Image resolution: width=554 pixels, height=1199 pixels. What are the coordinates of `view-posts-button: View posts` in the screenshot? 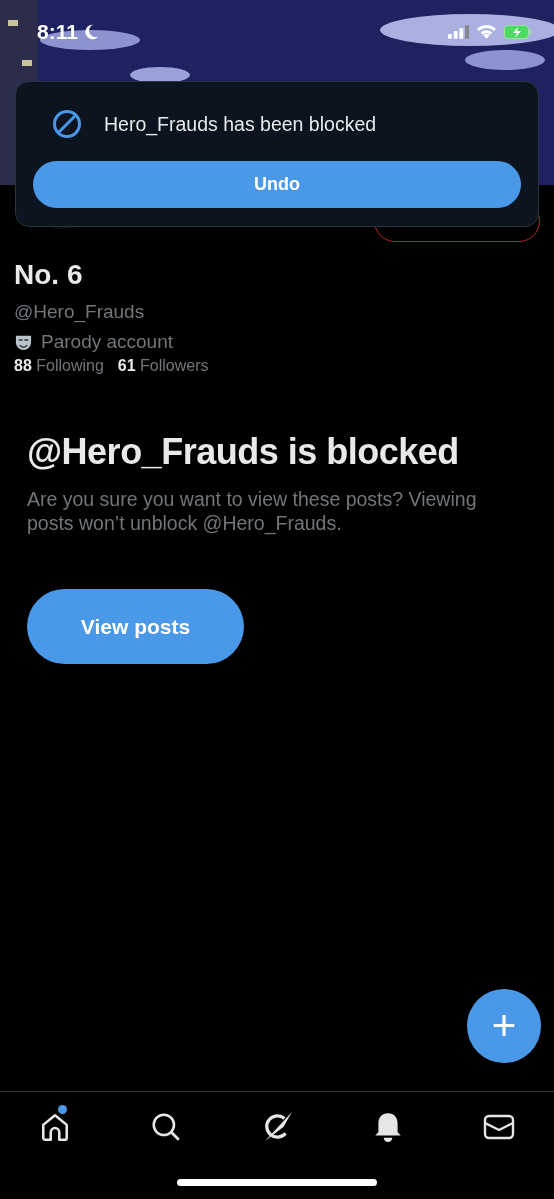 It's located at (135, 626).